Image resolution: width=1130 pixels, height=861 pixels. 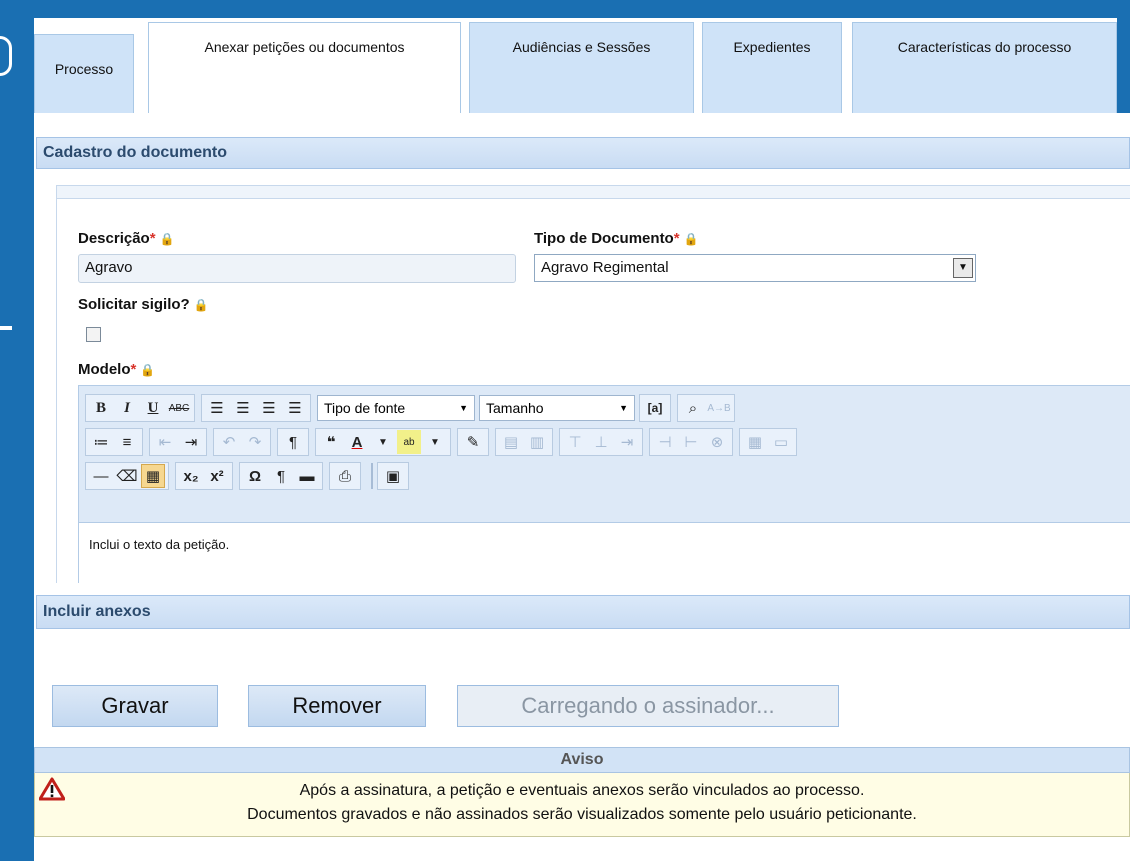 I want to click on blockquote-icon: ¶, so click(x=293, y=442).